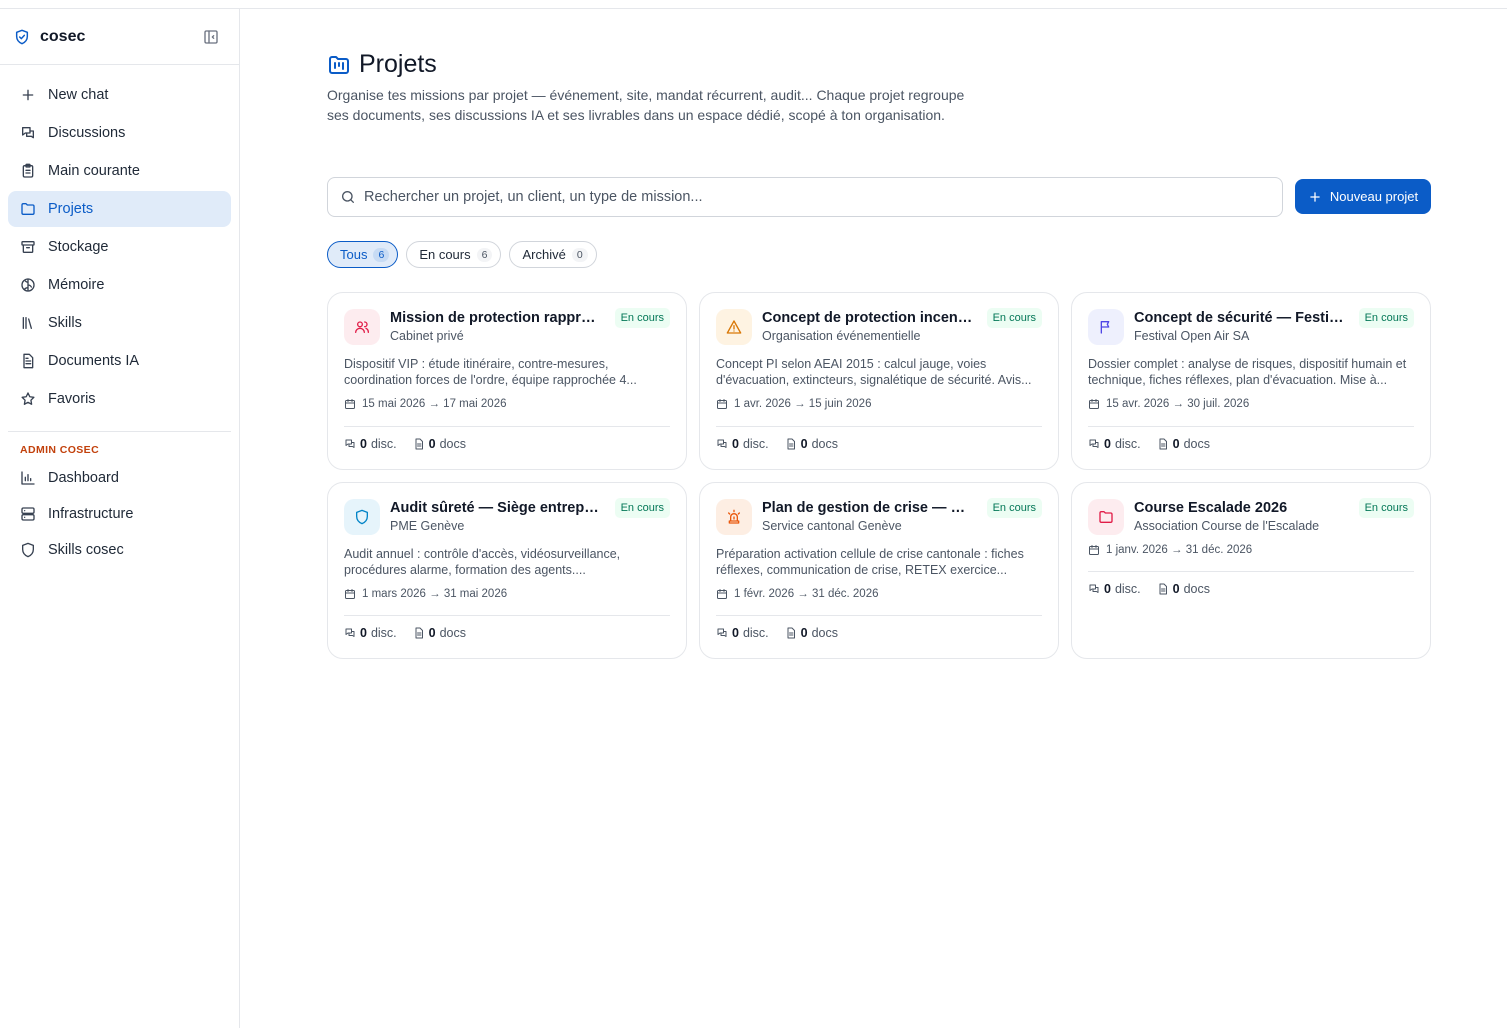 This screenshot has width=1507, height=1028. What do you see at coordinates (28, 398) in the screenshot?
I see `star-icon` at bounding box center [28, 398].